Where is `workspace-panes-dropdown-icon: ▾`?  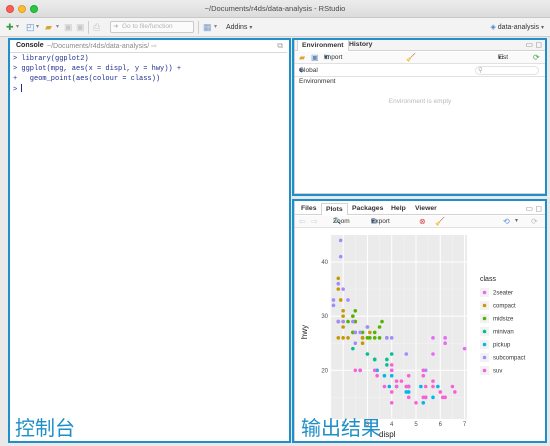 workspace-panes-dropdown-icon: ▾ is located at coordinates (215, 27).